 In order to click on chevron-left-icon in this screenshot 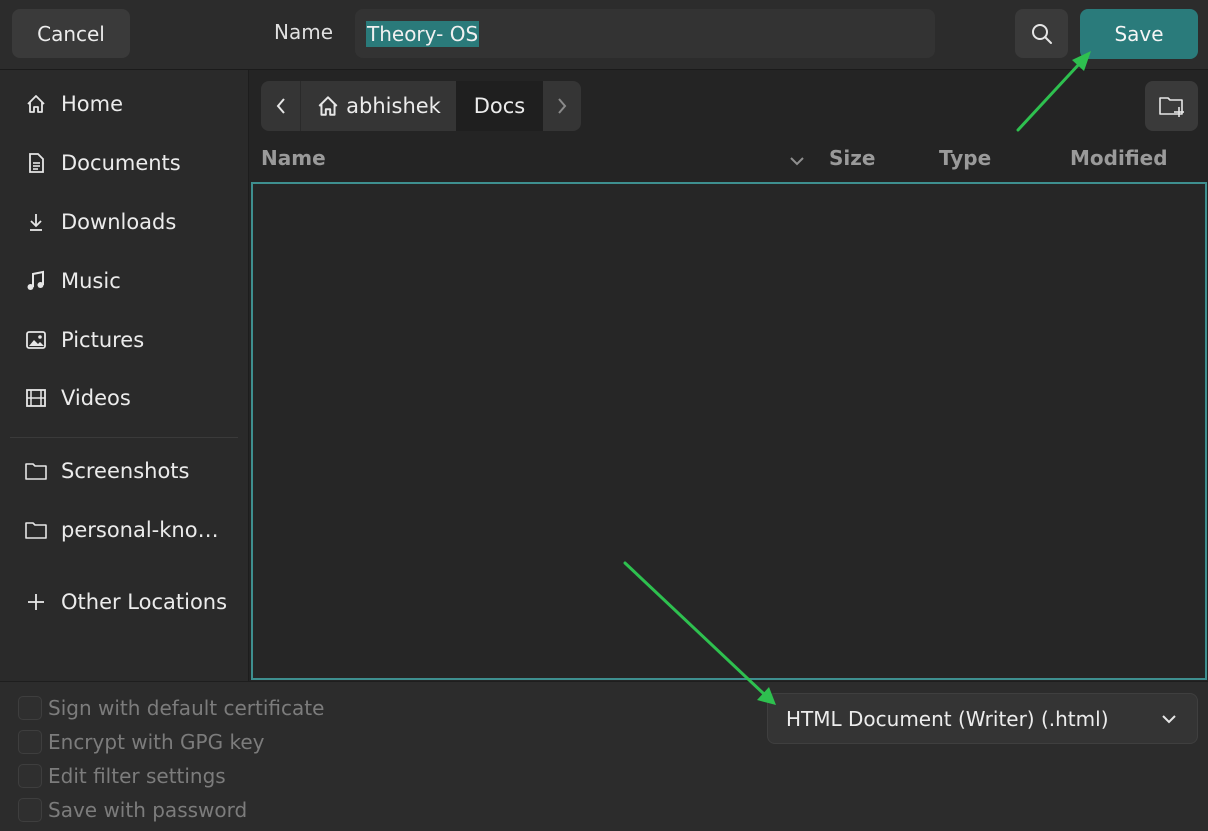, I will do `click(280, 106)`.